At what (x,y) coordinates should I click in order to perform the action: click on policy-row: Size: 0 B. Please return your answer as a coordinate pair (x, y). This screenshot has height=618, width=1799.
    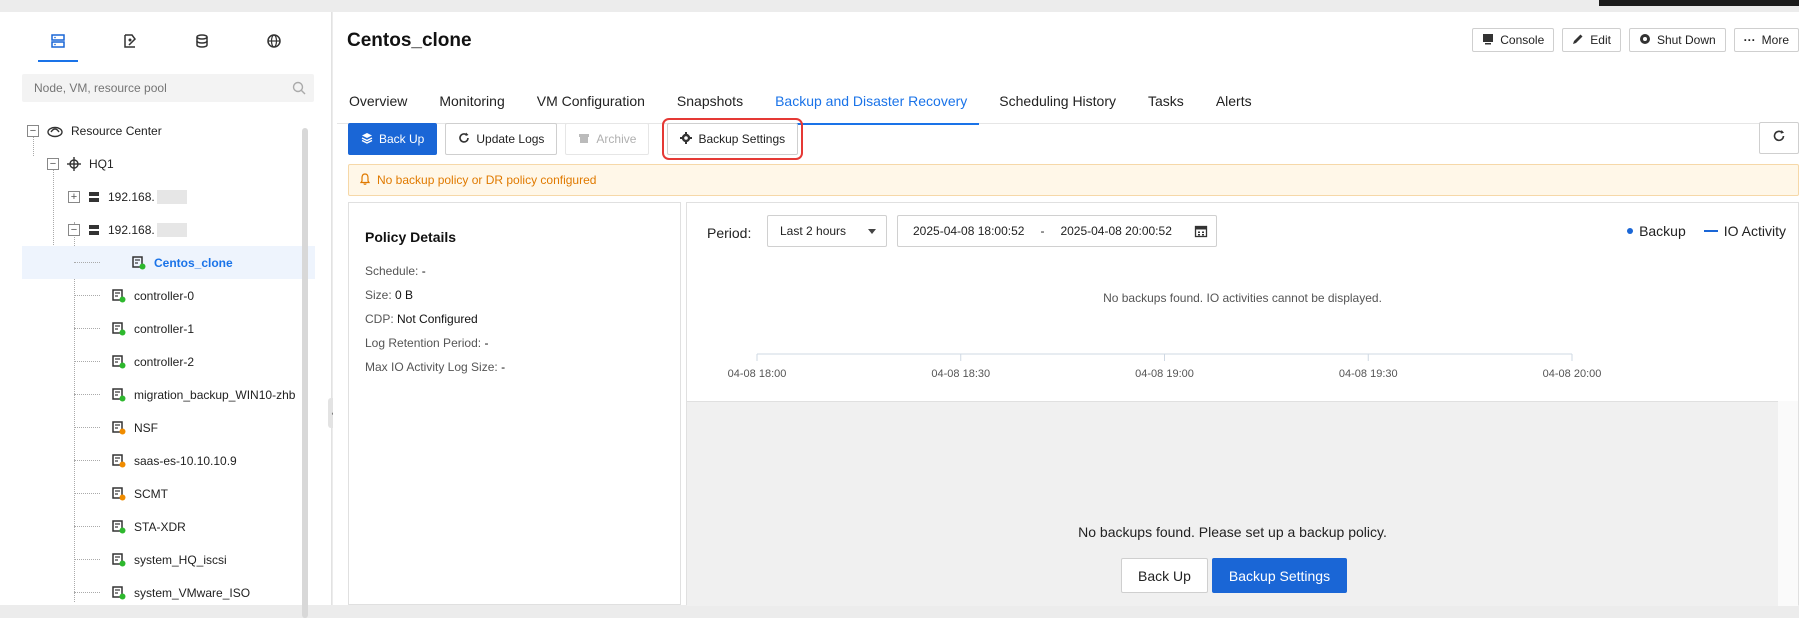
    Looking at the image, I should click on (514, 295).